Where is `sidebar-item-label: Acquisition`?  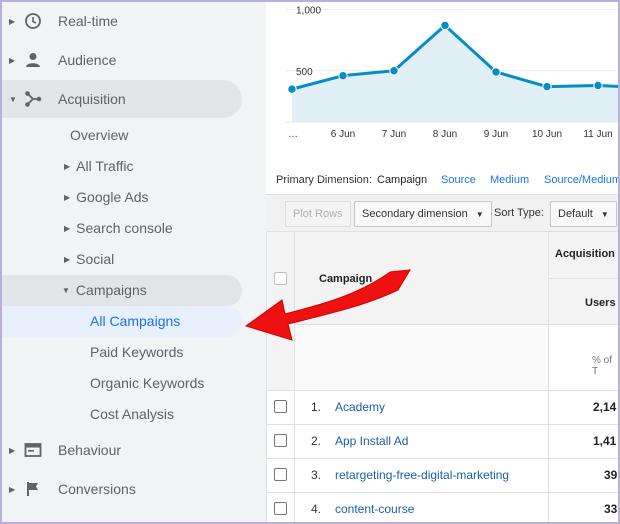
sidebar-item-label: Acquisition is located at coordinates (92, 99).